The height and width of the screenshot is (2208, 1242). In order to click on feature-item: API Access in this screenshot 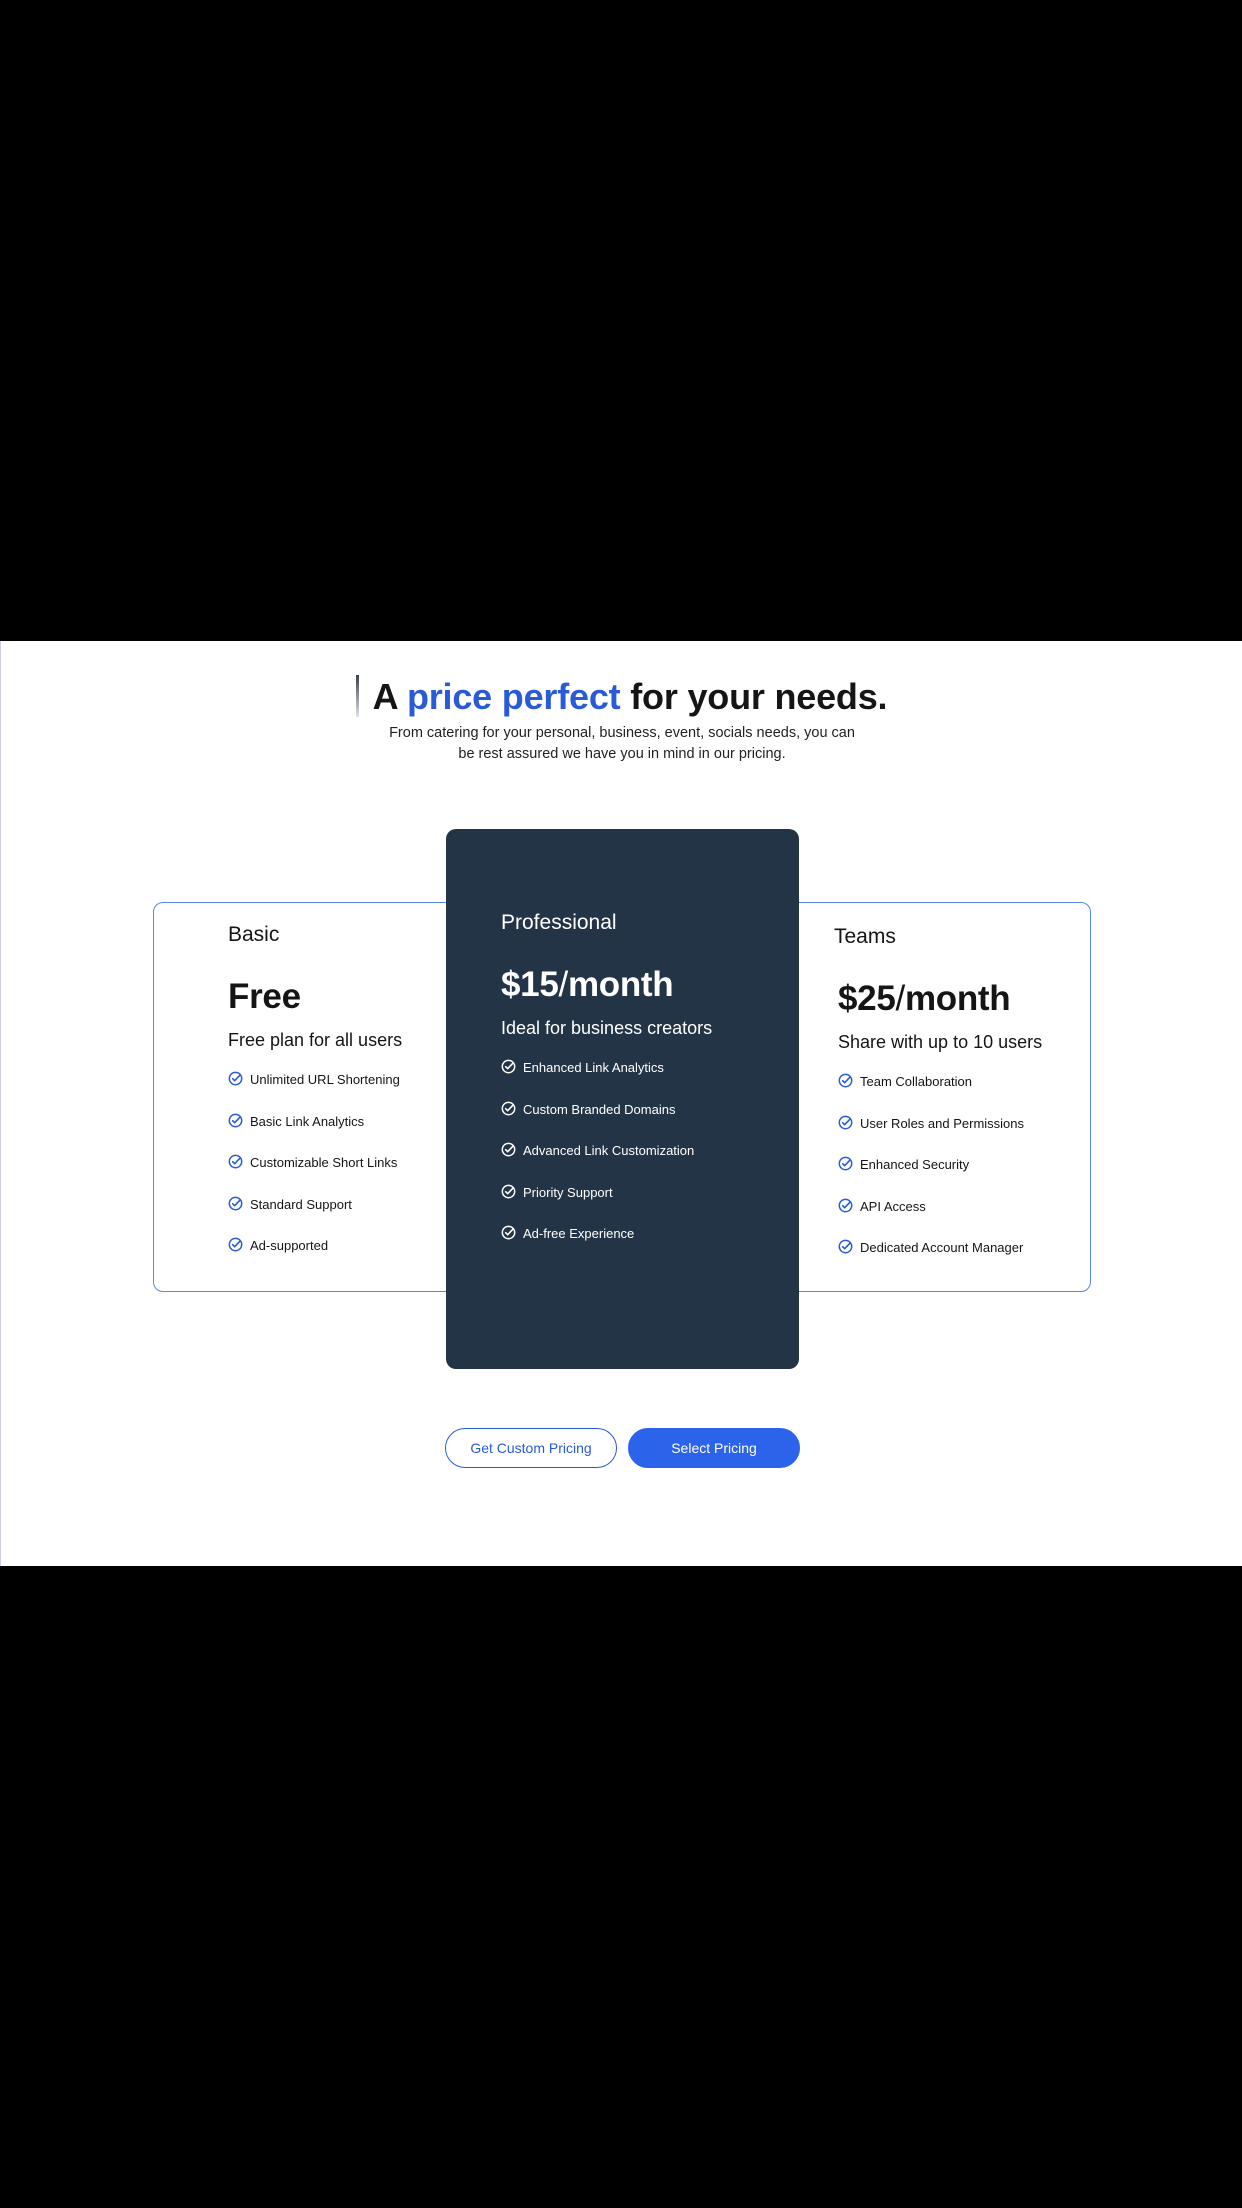, I will do `click(931, 1219)`.